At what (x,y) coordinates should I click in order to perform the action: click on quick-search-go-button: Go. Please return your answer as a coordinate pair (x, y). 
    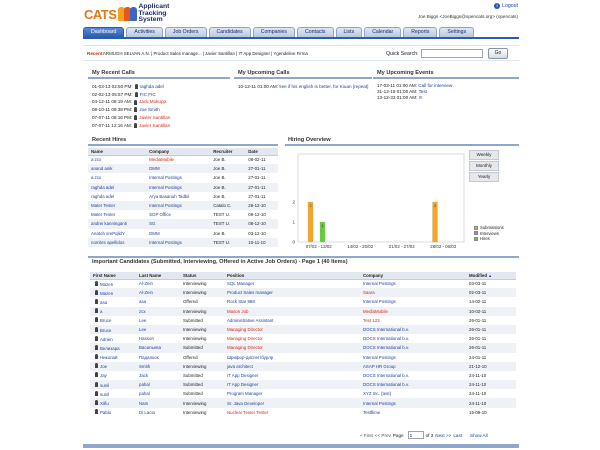
    Looking at the image, I should click on (498, 53).